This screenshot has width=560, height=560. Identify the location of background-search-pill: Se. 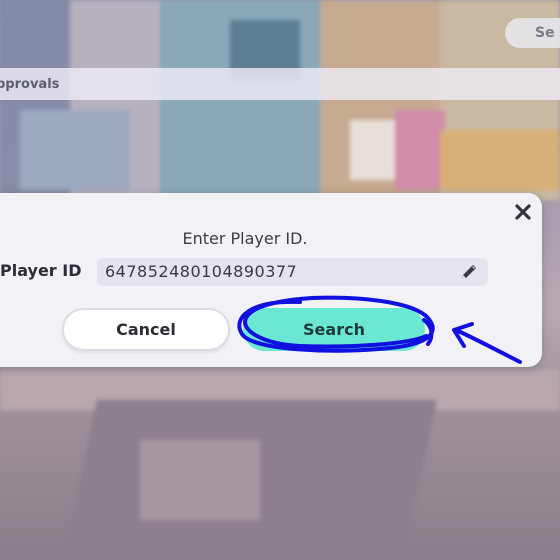
(532, 33).